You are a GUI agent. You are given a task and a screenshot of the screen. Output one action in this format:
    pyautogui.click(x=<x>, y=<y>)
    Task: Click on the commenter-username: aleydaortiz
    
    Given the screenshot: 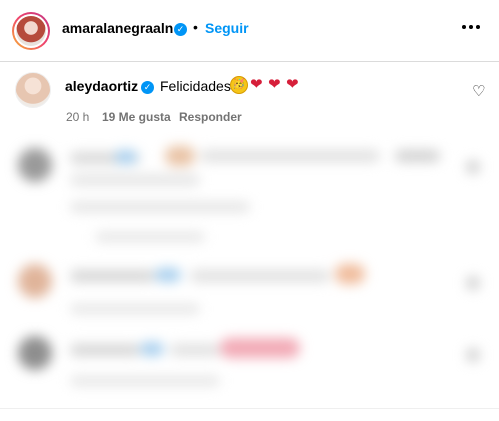 What is the action you would take?
    pyautogui.click(x=101, y=86)
    